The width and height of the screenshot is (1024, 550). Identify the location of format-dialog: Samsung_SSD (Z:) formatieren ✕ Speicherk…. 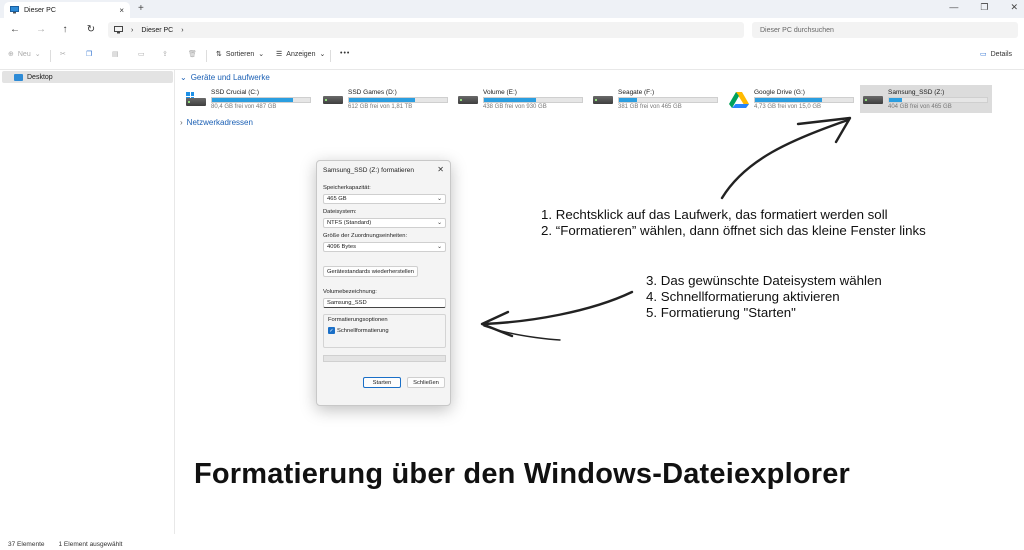
(383, 283).